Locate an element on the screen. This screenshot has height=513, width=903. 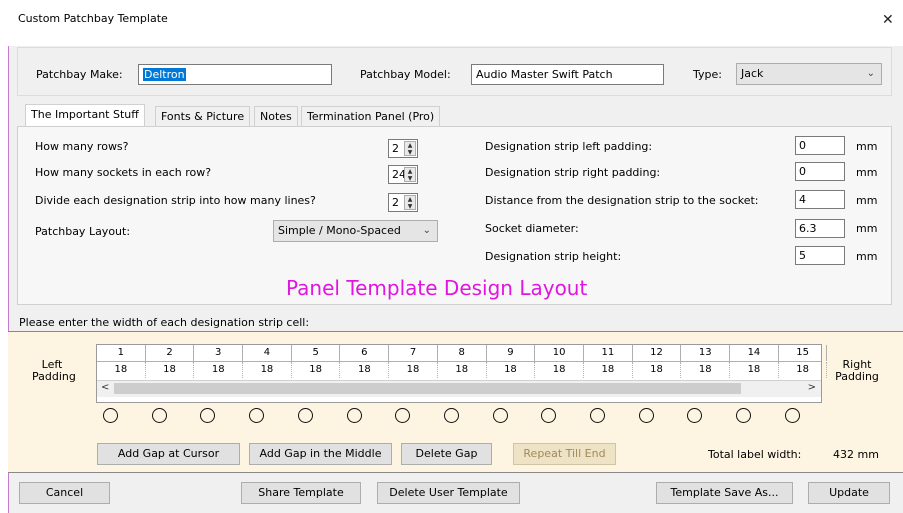
lines-value: 2 is located at coordinates (395, 202).